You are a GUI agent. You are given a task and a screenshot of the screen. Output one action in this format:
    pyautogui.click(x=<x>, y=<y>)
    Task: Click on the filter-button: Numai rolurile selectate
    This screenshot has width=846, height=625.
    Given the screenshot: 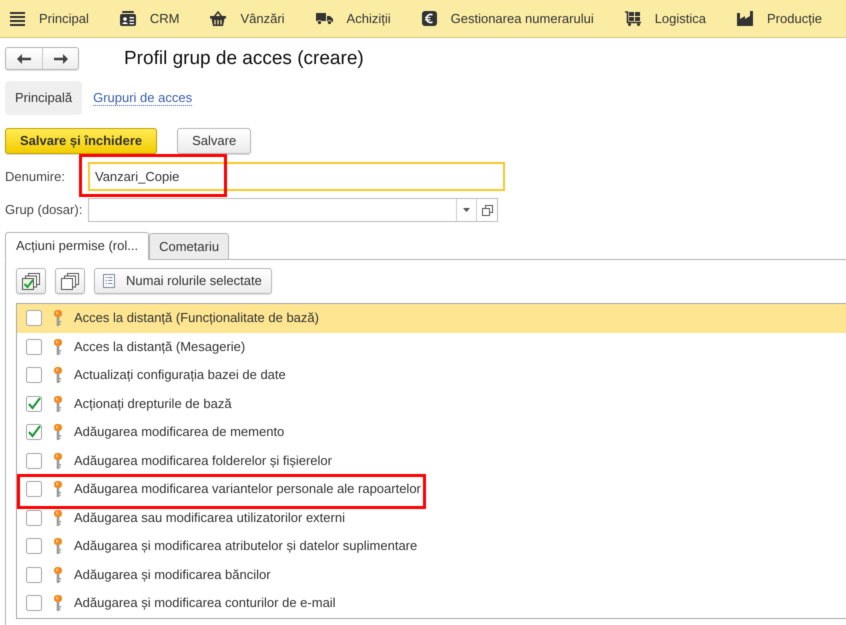 What is the action you would take?
    pyautogui.click(x=183, y=281)
    